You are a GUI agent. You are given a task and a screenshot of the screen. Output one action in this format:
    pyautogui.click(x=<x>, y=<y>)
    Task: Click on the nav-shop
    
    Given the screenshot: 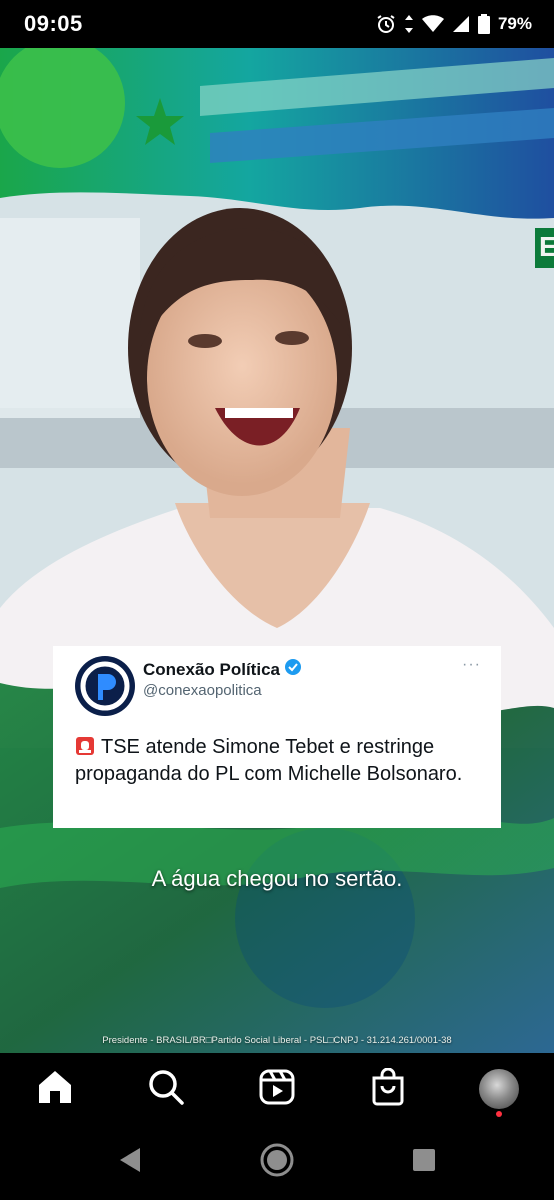 What is the action you would take?
    pyautogui.click(x=388, y=1089)
    